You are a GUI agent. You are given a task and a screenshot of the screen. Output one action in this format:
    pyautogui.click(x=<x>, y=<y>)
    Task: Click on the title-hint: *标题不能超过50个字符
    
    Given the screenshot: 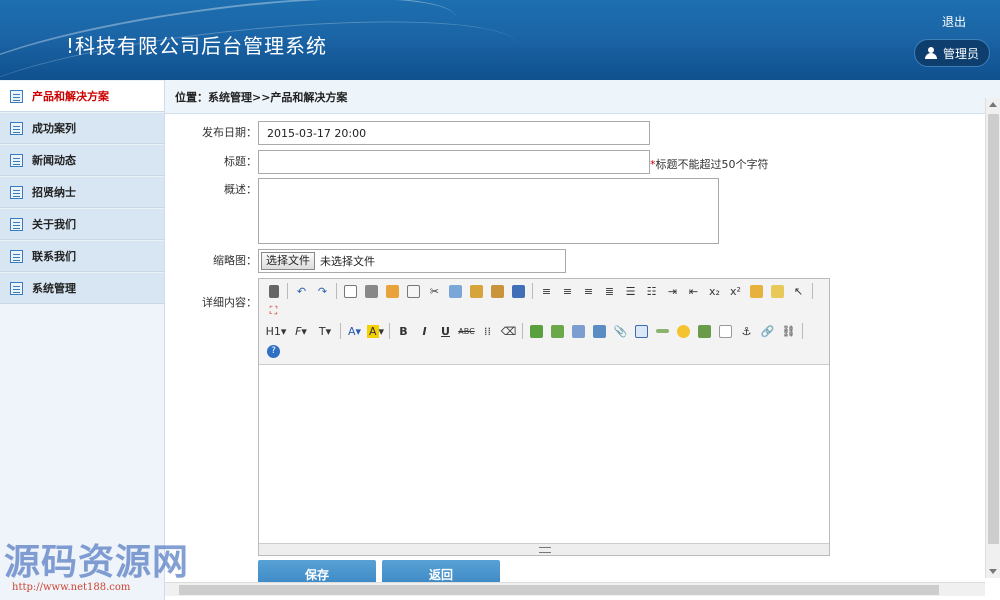 What is the action you would take?
    pyautogui.click(x=709, y=164)
    